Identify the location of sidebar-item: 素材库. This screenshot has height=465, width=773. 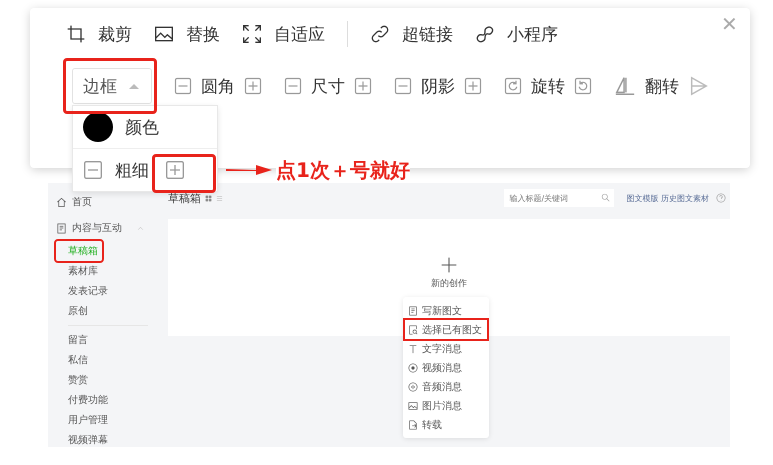
(79, 271).